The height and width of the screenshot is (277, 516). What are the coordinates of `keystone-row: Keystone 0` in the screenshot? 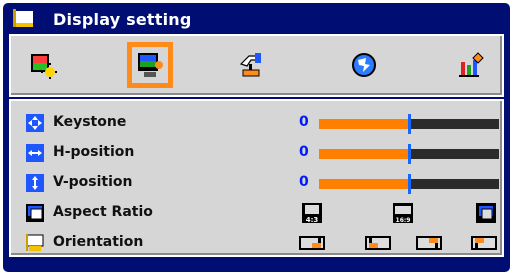 It's located at (256, 123).